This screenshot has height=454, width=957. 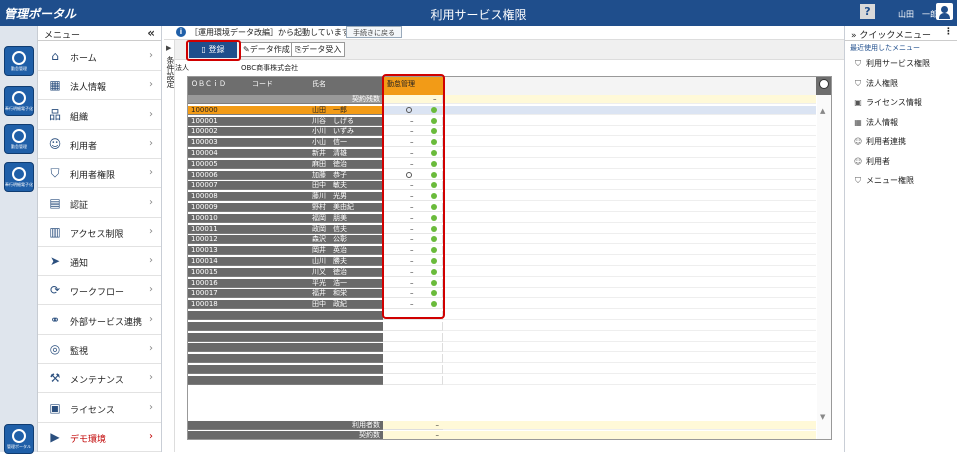 What do you see at coordinates (19, 98) in the screenshot?
I see `app-icon` at bounding box center [19, 98].